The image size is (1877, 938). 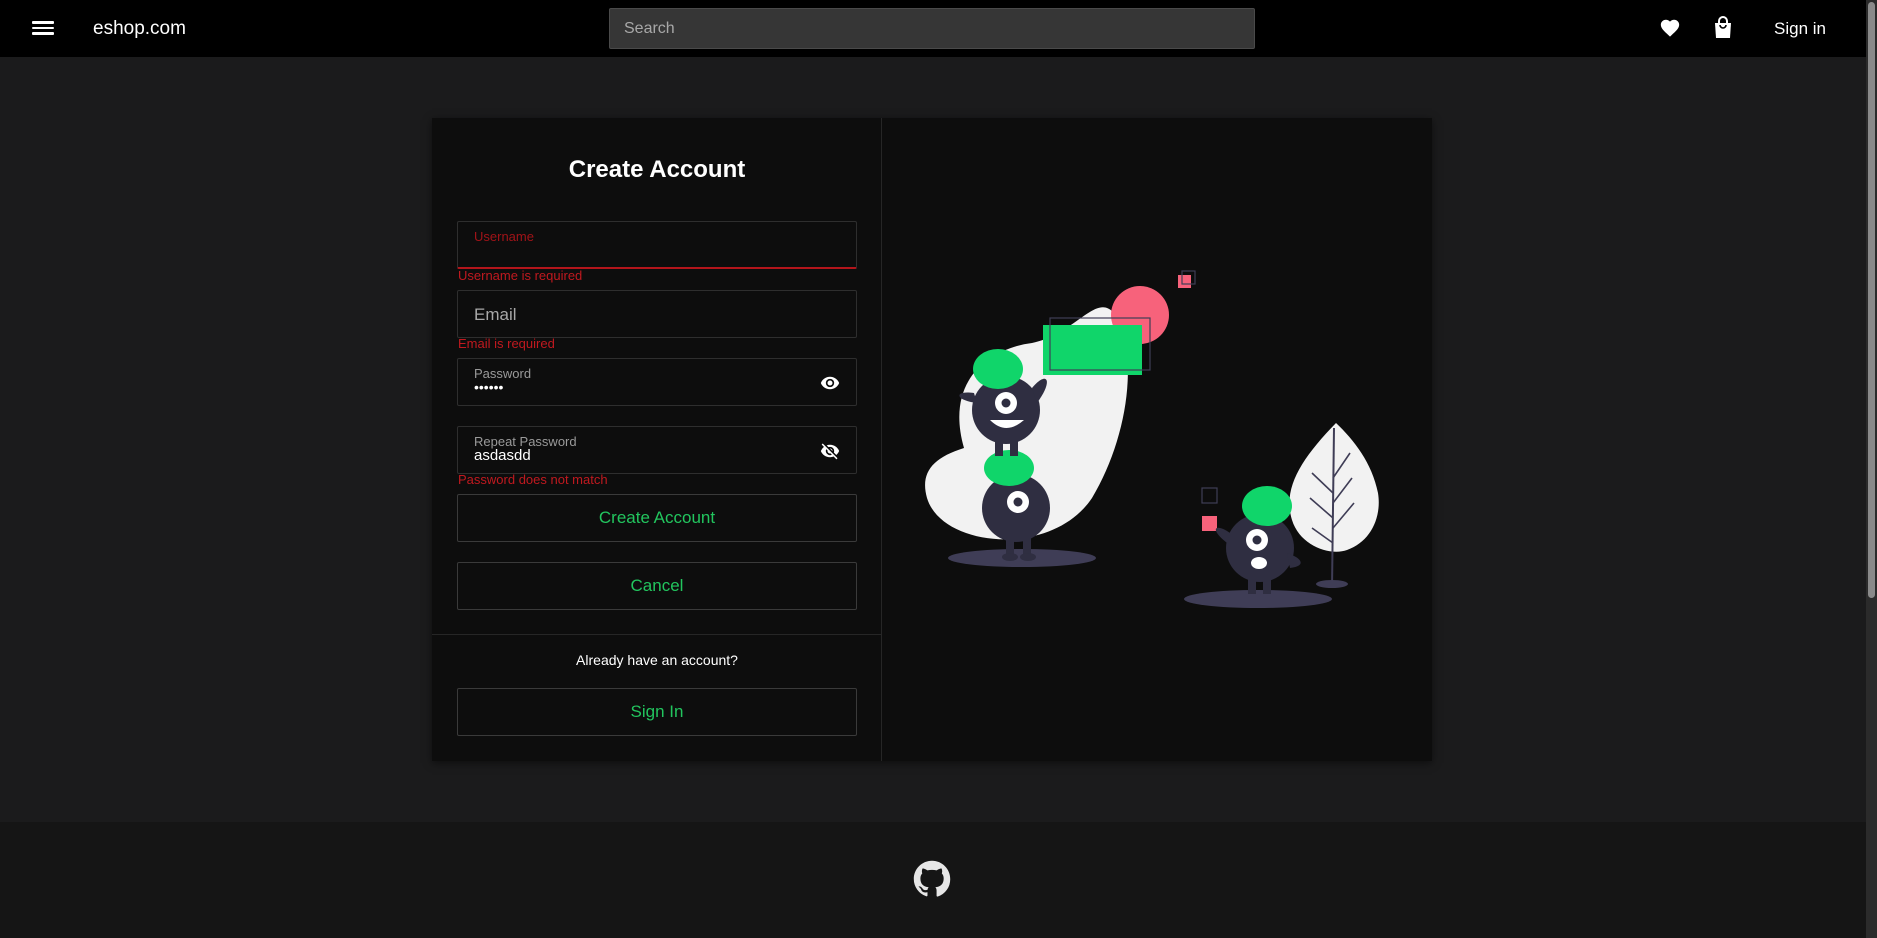 What do you see at coordinates (502, 455) in the screenshot?
I see `repeat-password-value: asdasdd` at bounding box center [502, 455].